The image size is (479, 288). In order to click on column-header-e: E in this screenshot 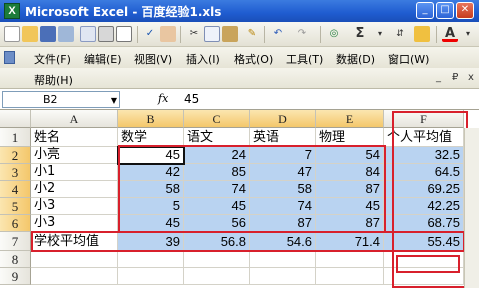, I will do `click(350, 119)`.